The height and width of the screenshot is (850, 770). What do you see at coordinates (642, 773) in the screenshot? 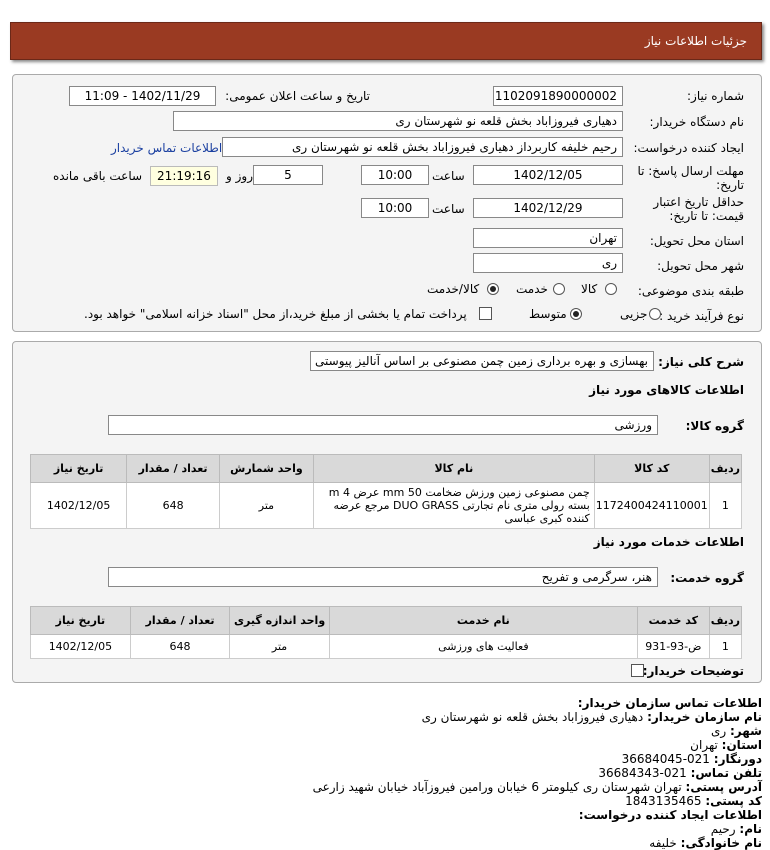
I see `phone-value: 021-36684343` at bounding box center [642, 773].